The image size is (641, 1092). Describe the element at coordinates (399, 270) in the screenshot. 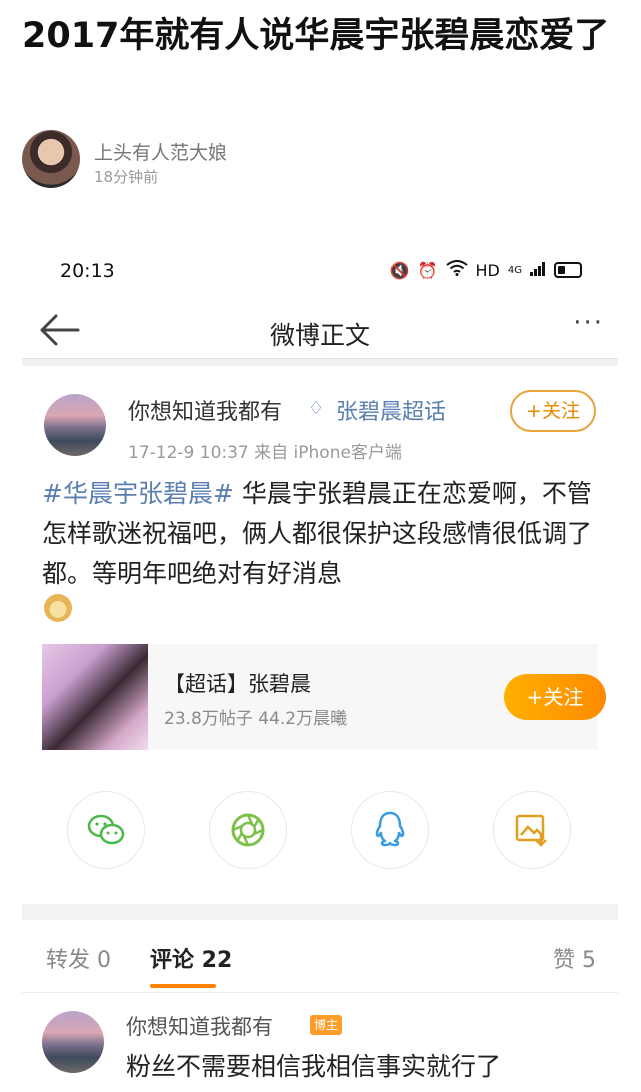

I see `mute-icon: 🔇` at that location.